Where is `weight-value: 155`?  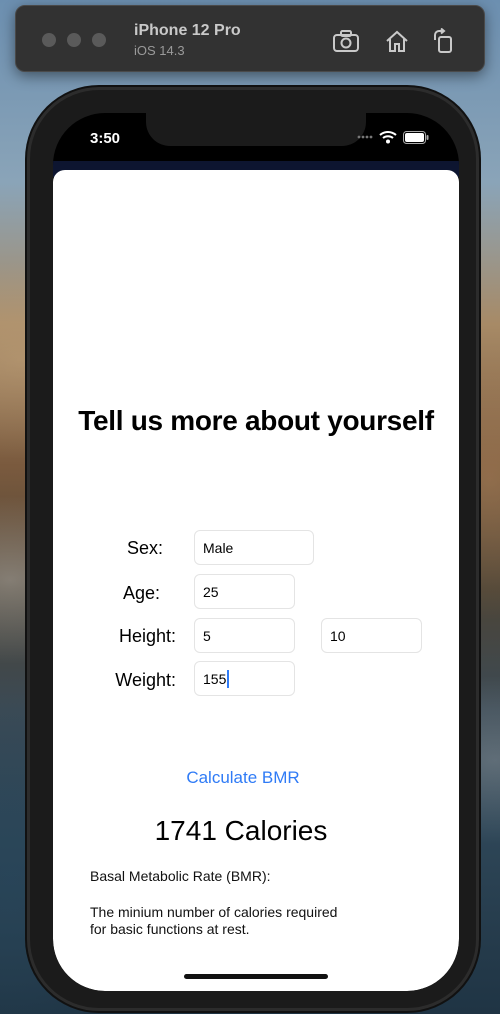
weight-value: 155 is located at coordinates (215, 678).